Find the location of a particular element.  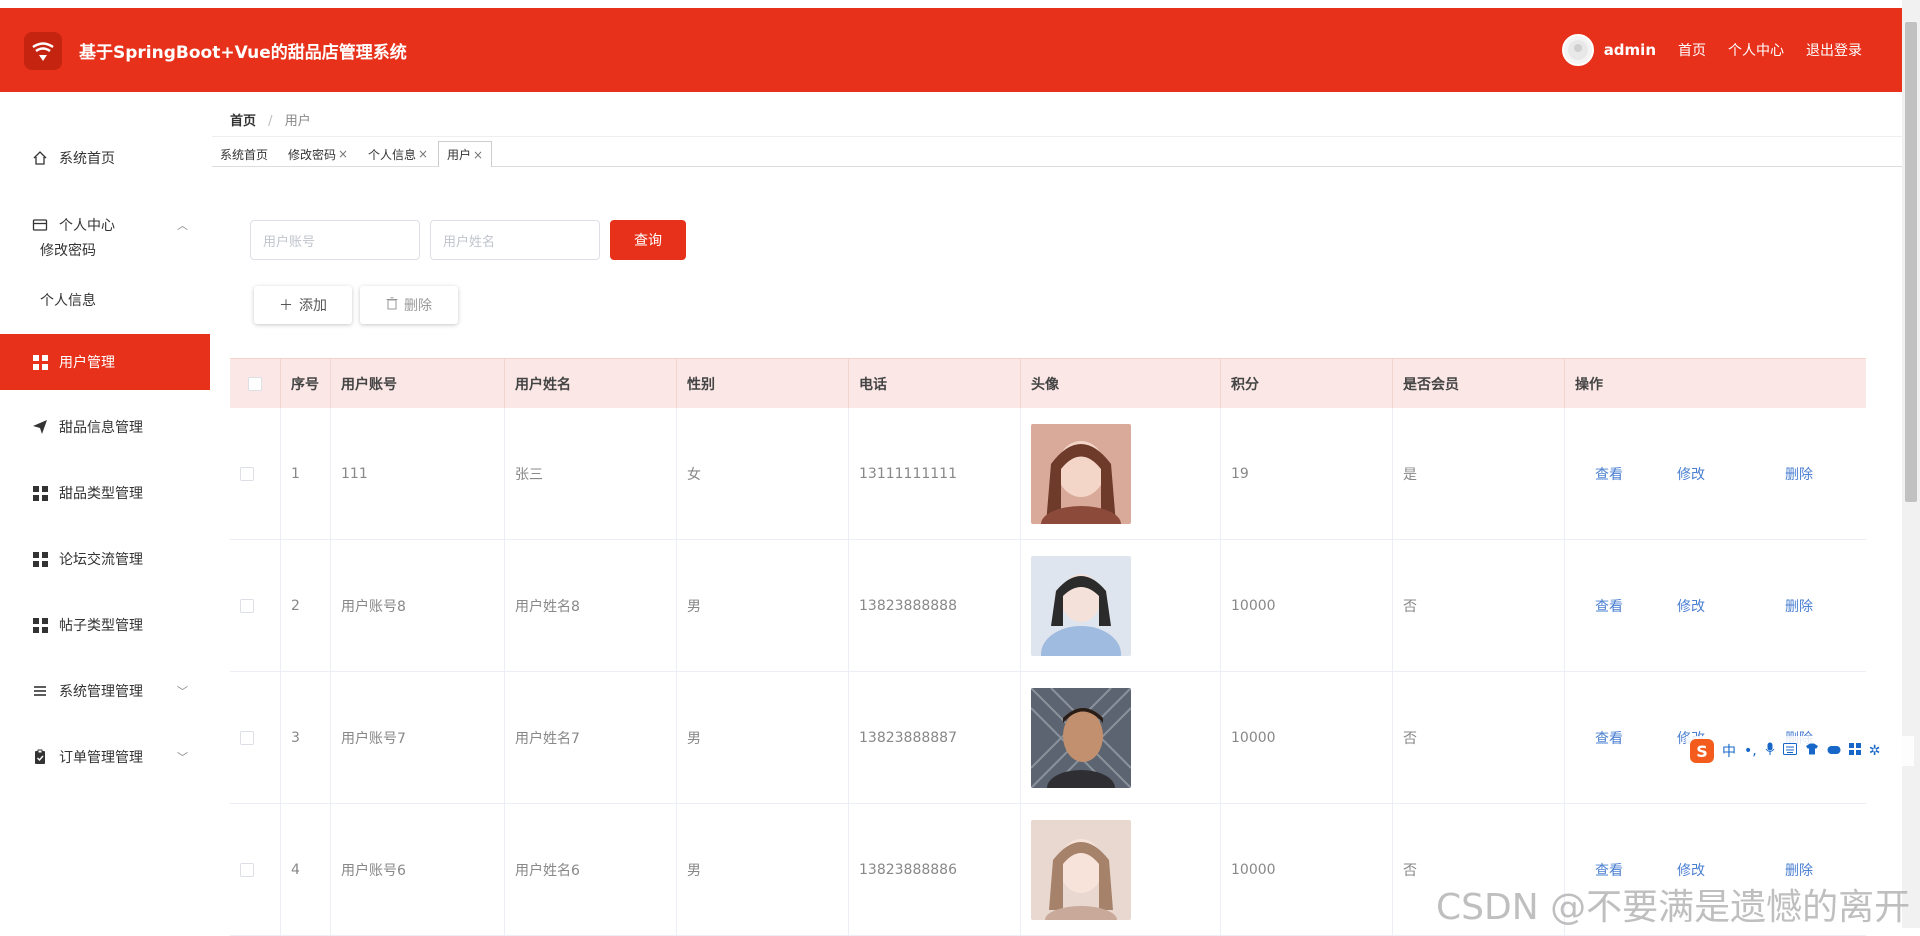

app-title: 基于SpringBoot+Vue的甜品店管理系统 is located at coordinates (243, 53).